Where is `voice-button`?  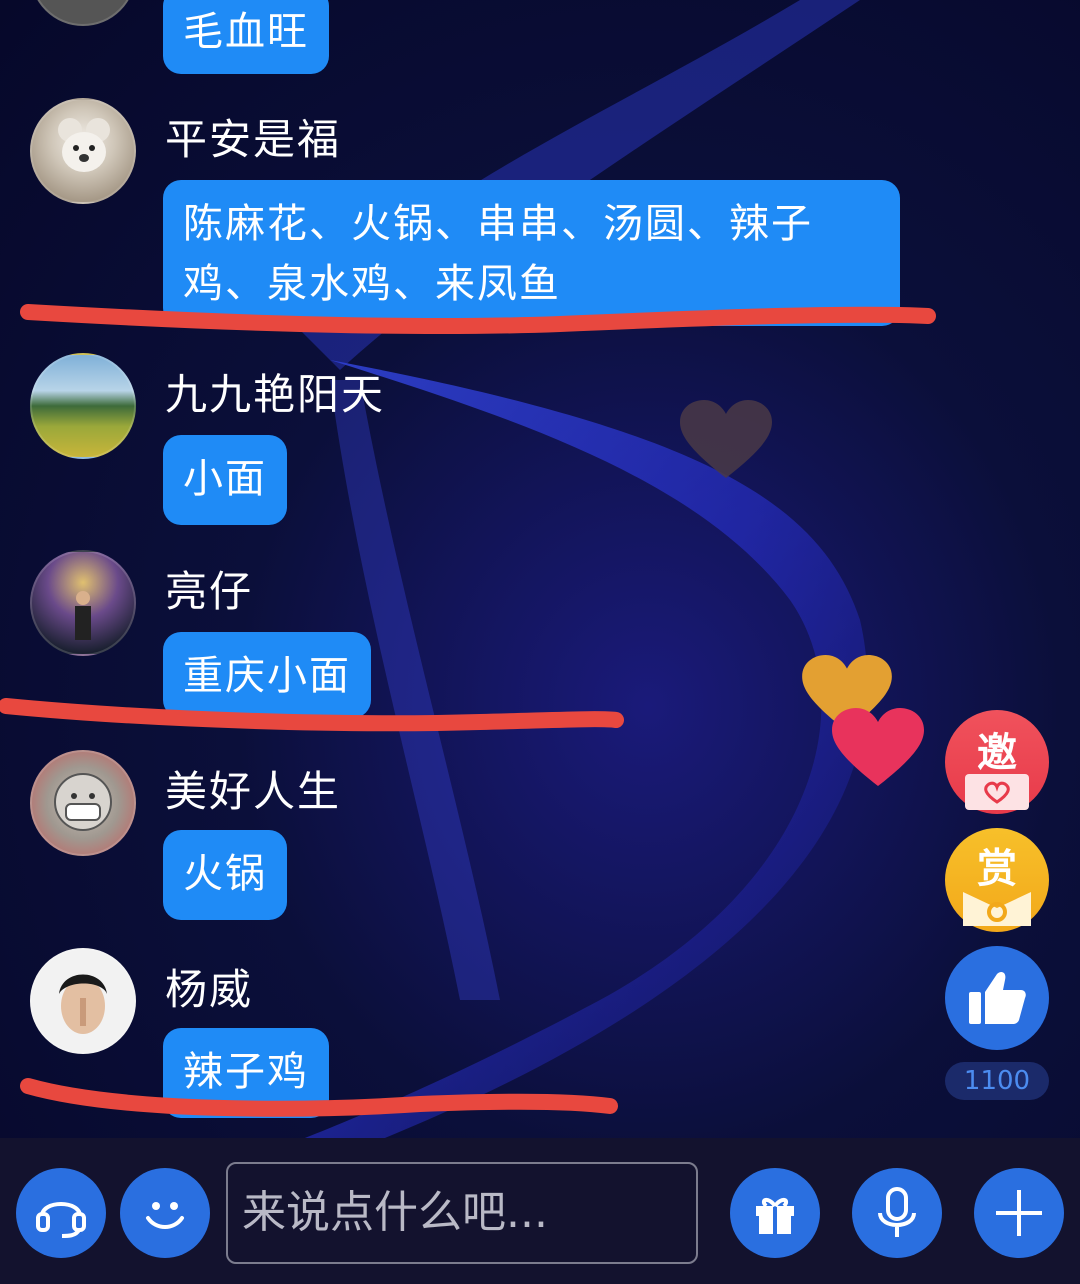
voice-button is located at coordinates (897, 1213).